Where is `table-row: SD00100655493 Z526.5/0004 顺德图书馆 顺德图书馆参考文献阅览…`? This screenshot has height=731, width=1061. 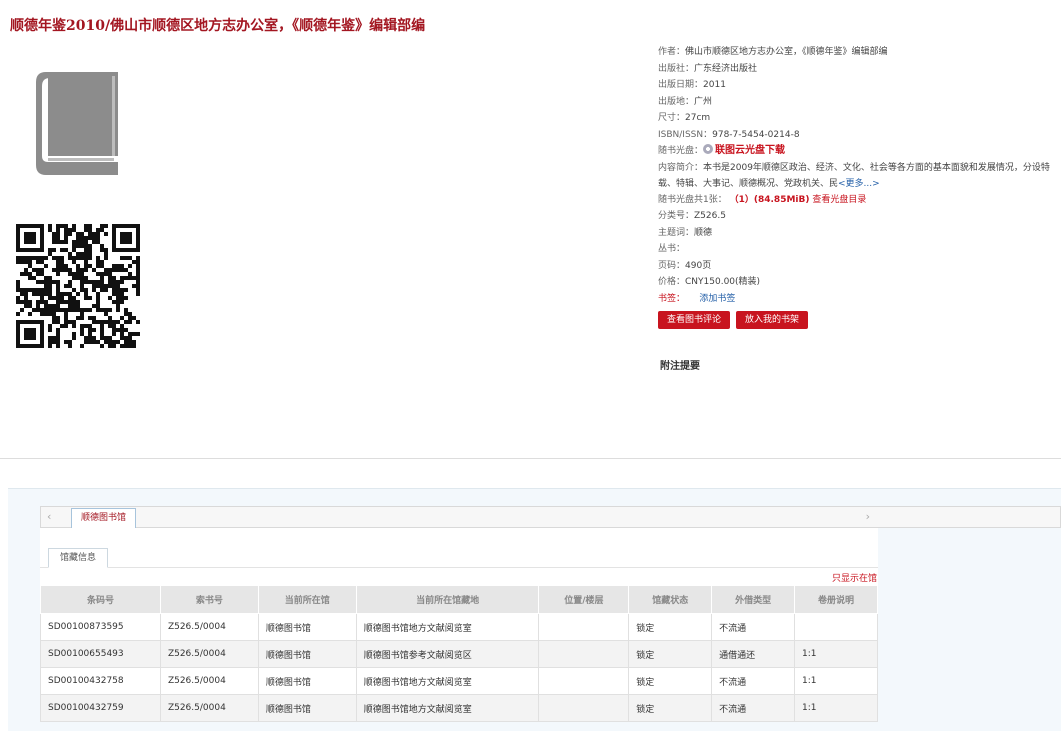 table-row: SD00100655493 Z526.5/0004 顺德图书馆 顺德图书馆参考文献阅览… is located at coordinates (459, 654).